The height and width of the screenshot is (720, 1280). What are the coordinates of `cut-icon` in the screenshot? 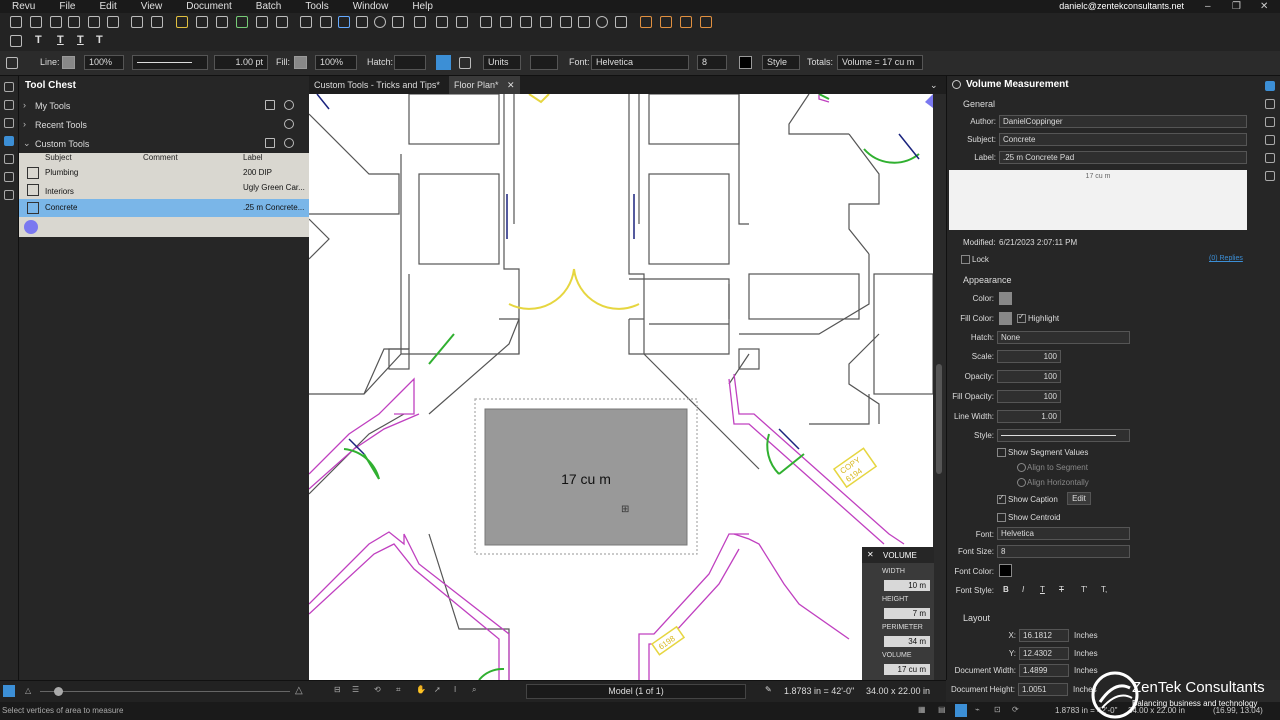 It's located at (113, 22).